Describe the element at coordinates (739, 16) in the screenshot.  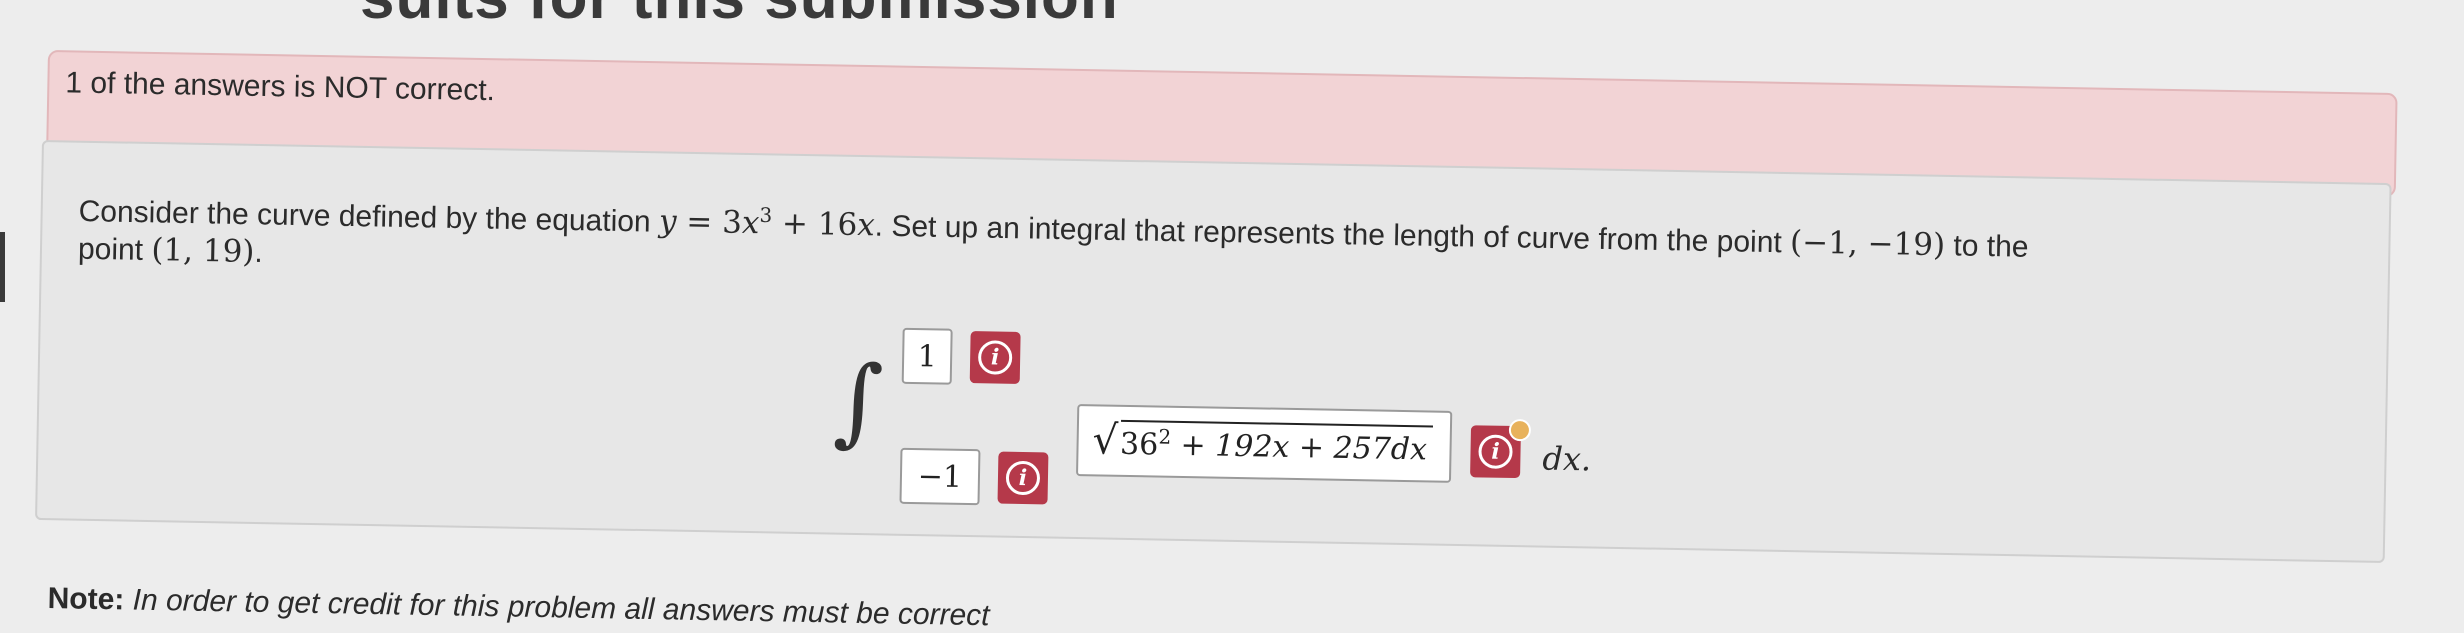
I see `results-heading: sults for this submission` at that location.